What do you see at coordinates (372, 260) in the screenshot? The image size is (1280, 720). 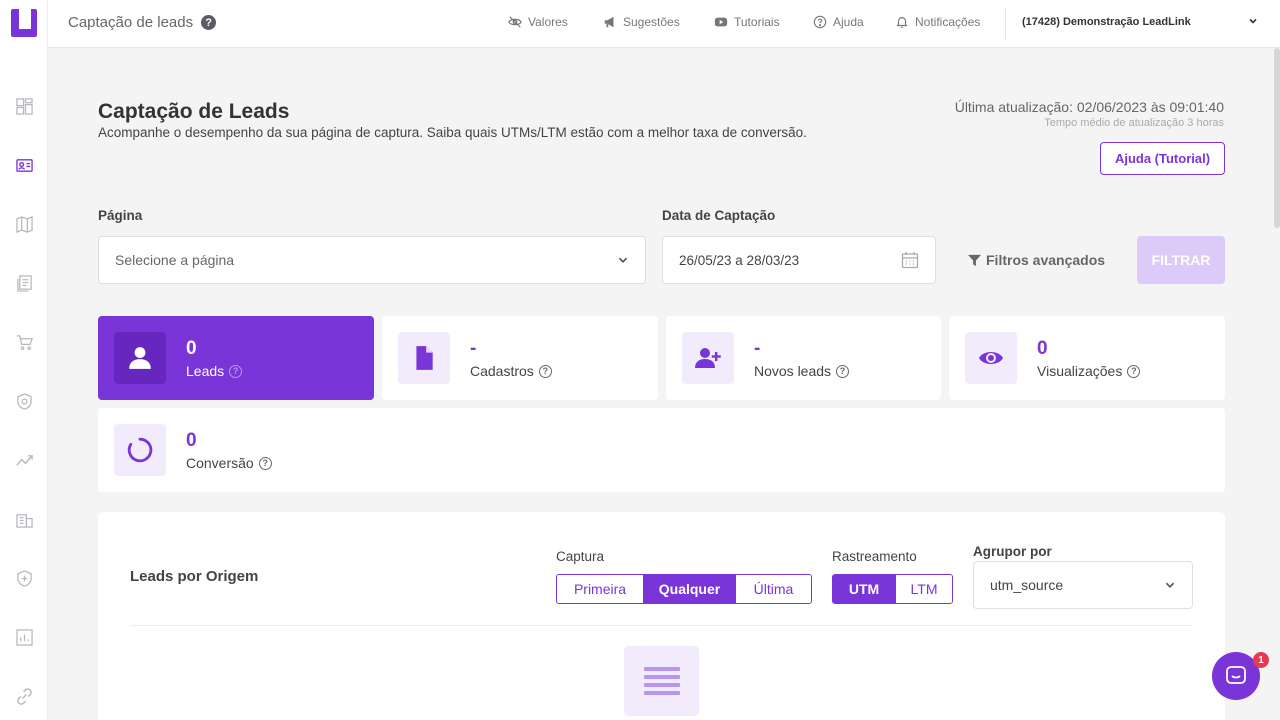 I see `page-select: Selecione a página` at bounding box center [372, 260].